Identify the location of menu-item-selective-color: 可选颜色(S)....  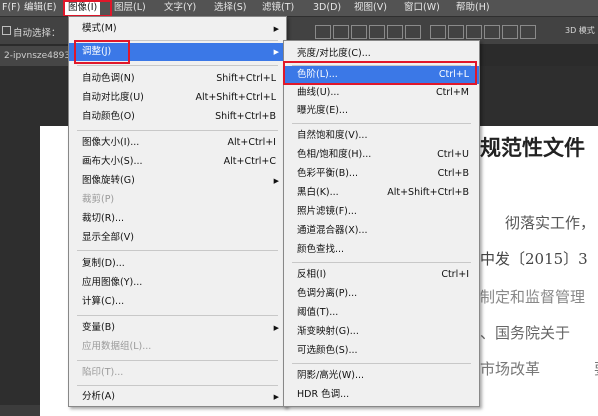
(381, 351).